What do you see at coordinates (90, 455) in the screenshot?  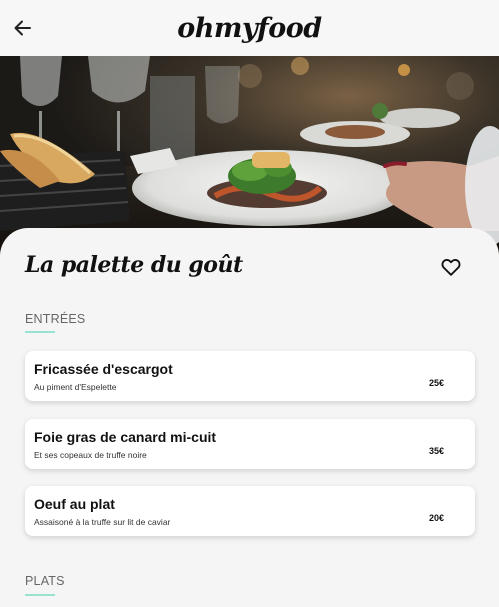 I see `dish-description: Et ses copeaux de truffe noire` at bounding box center [90, 455].